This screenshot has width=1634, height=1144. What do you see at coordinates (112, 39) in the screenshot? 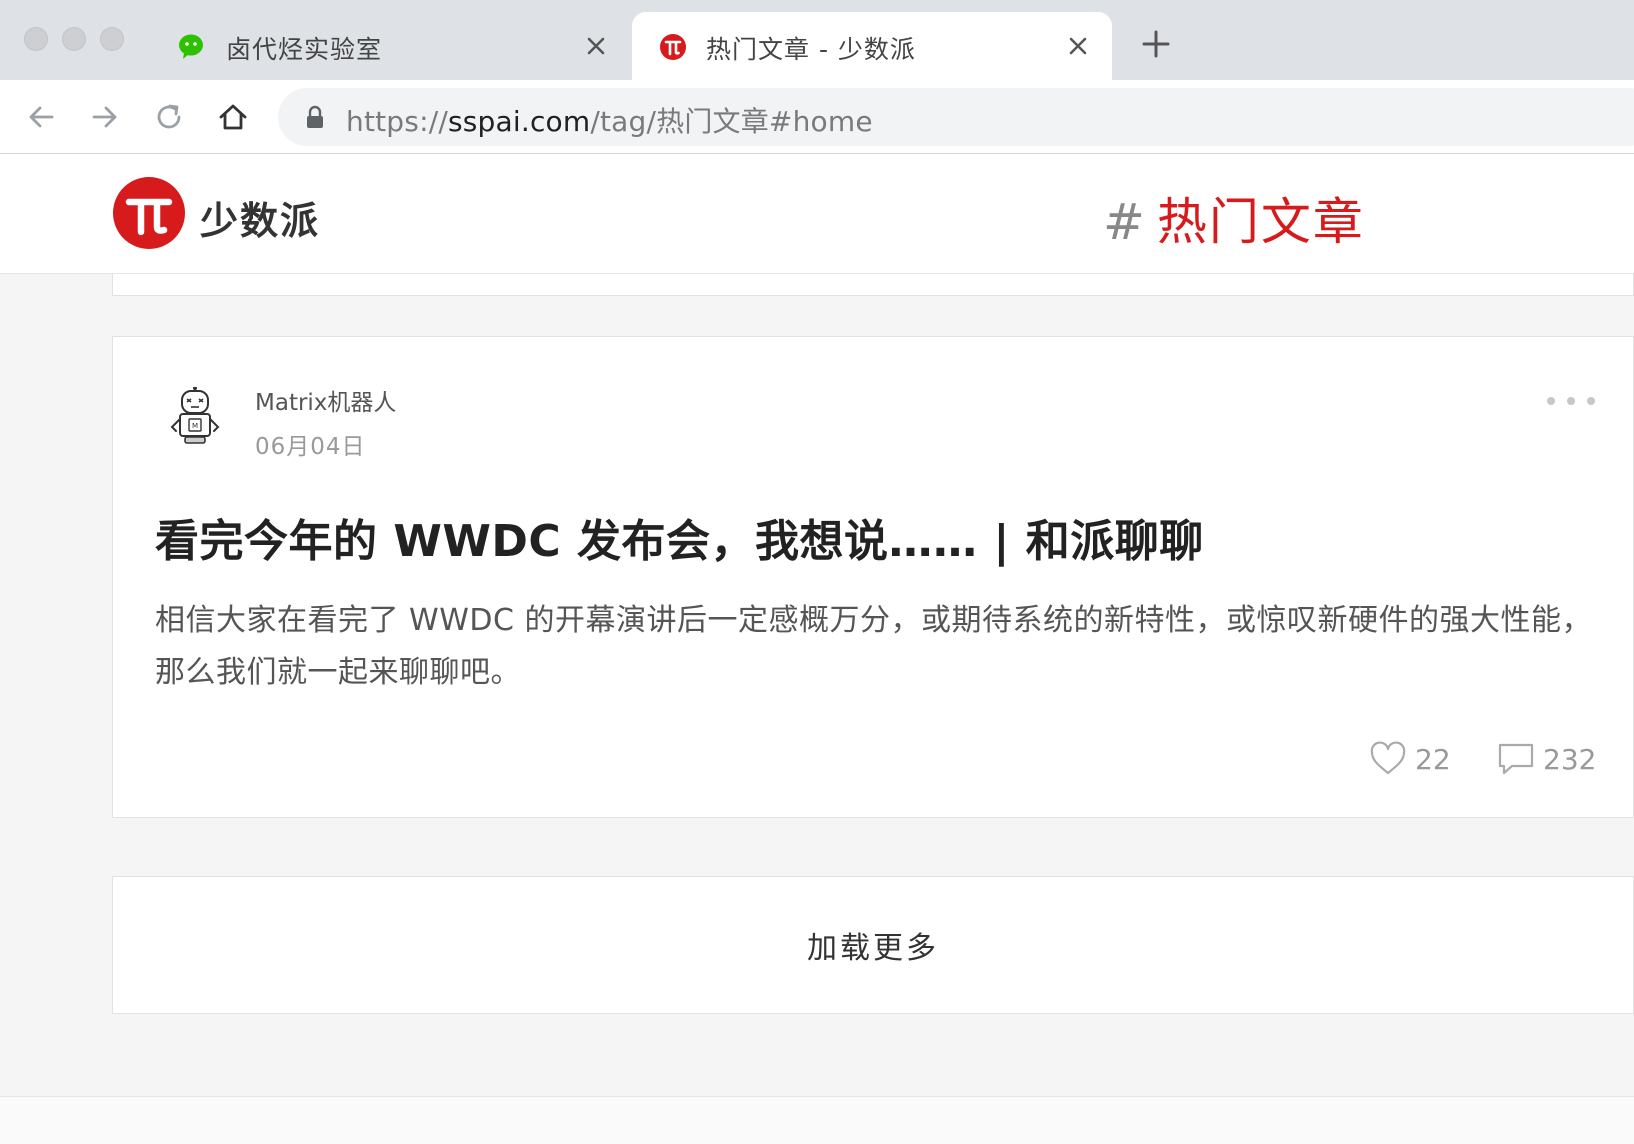
I see `window-zoom-button` at bounding box center [112, 39].